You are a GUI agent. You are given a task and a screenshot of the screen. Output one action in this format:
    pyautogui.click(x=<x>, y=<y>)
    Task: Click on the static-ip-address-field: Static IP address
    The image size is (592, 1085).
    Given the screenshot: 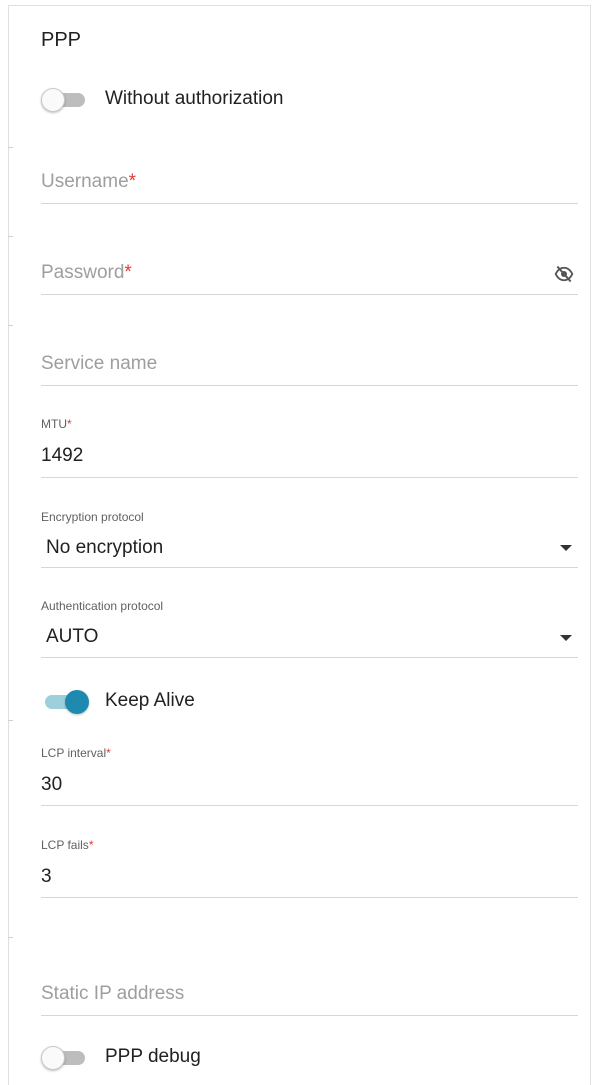 What is the action you would take?
    pyautogui.click(x=309, y=994)
    